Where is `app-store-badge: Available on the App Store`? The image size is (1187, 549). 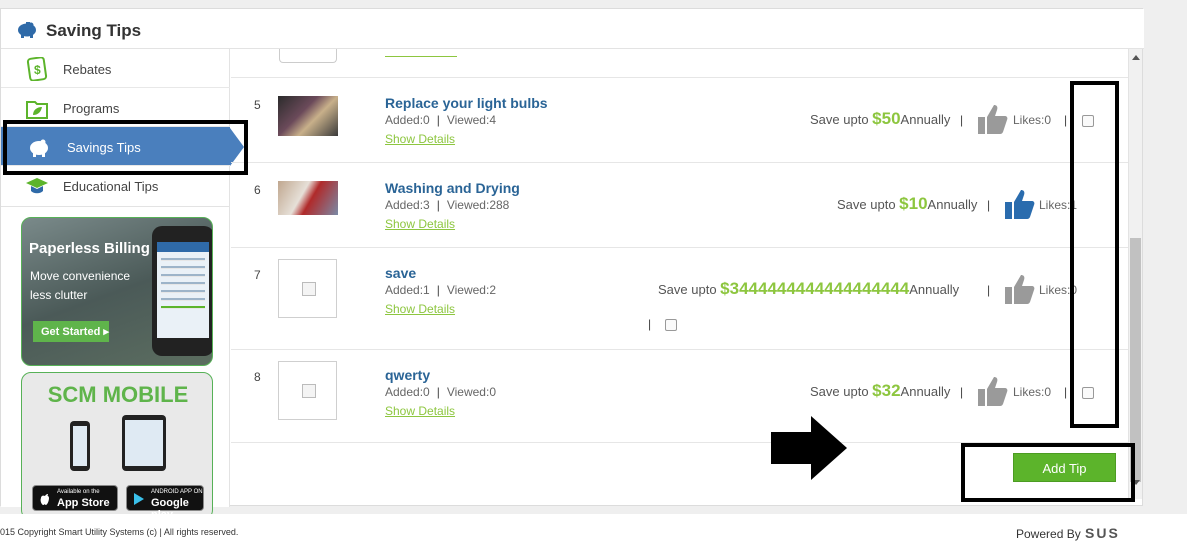
app-store-badge: Available on the App Store is located at coordinates (75, 498).